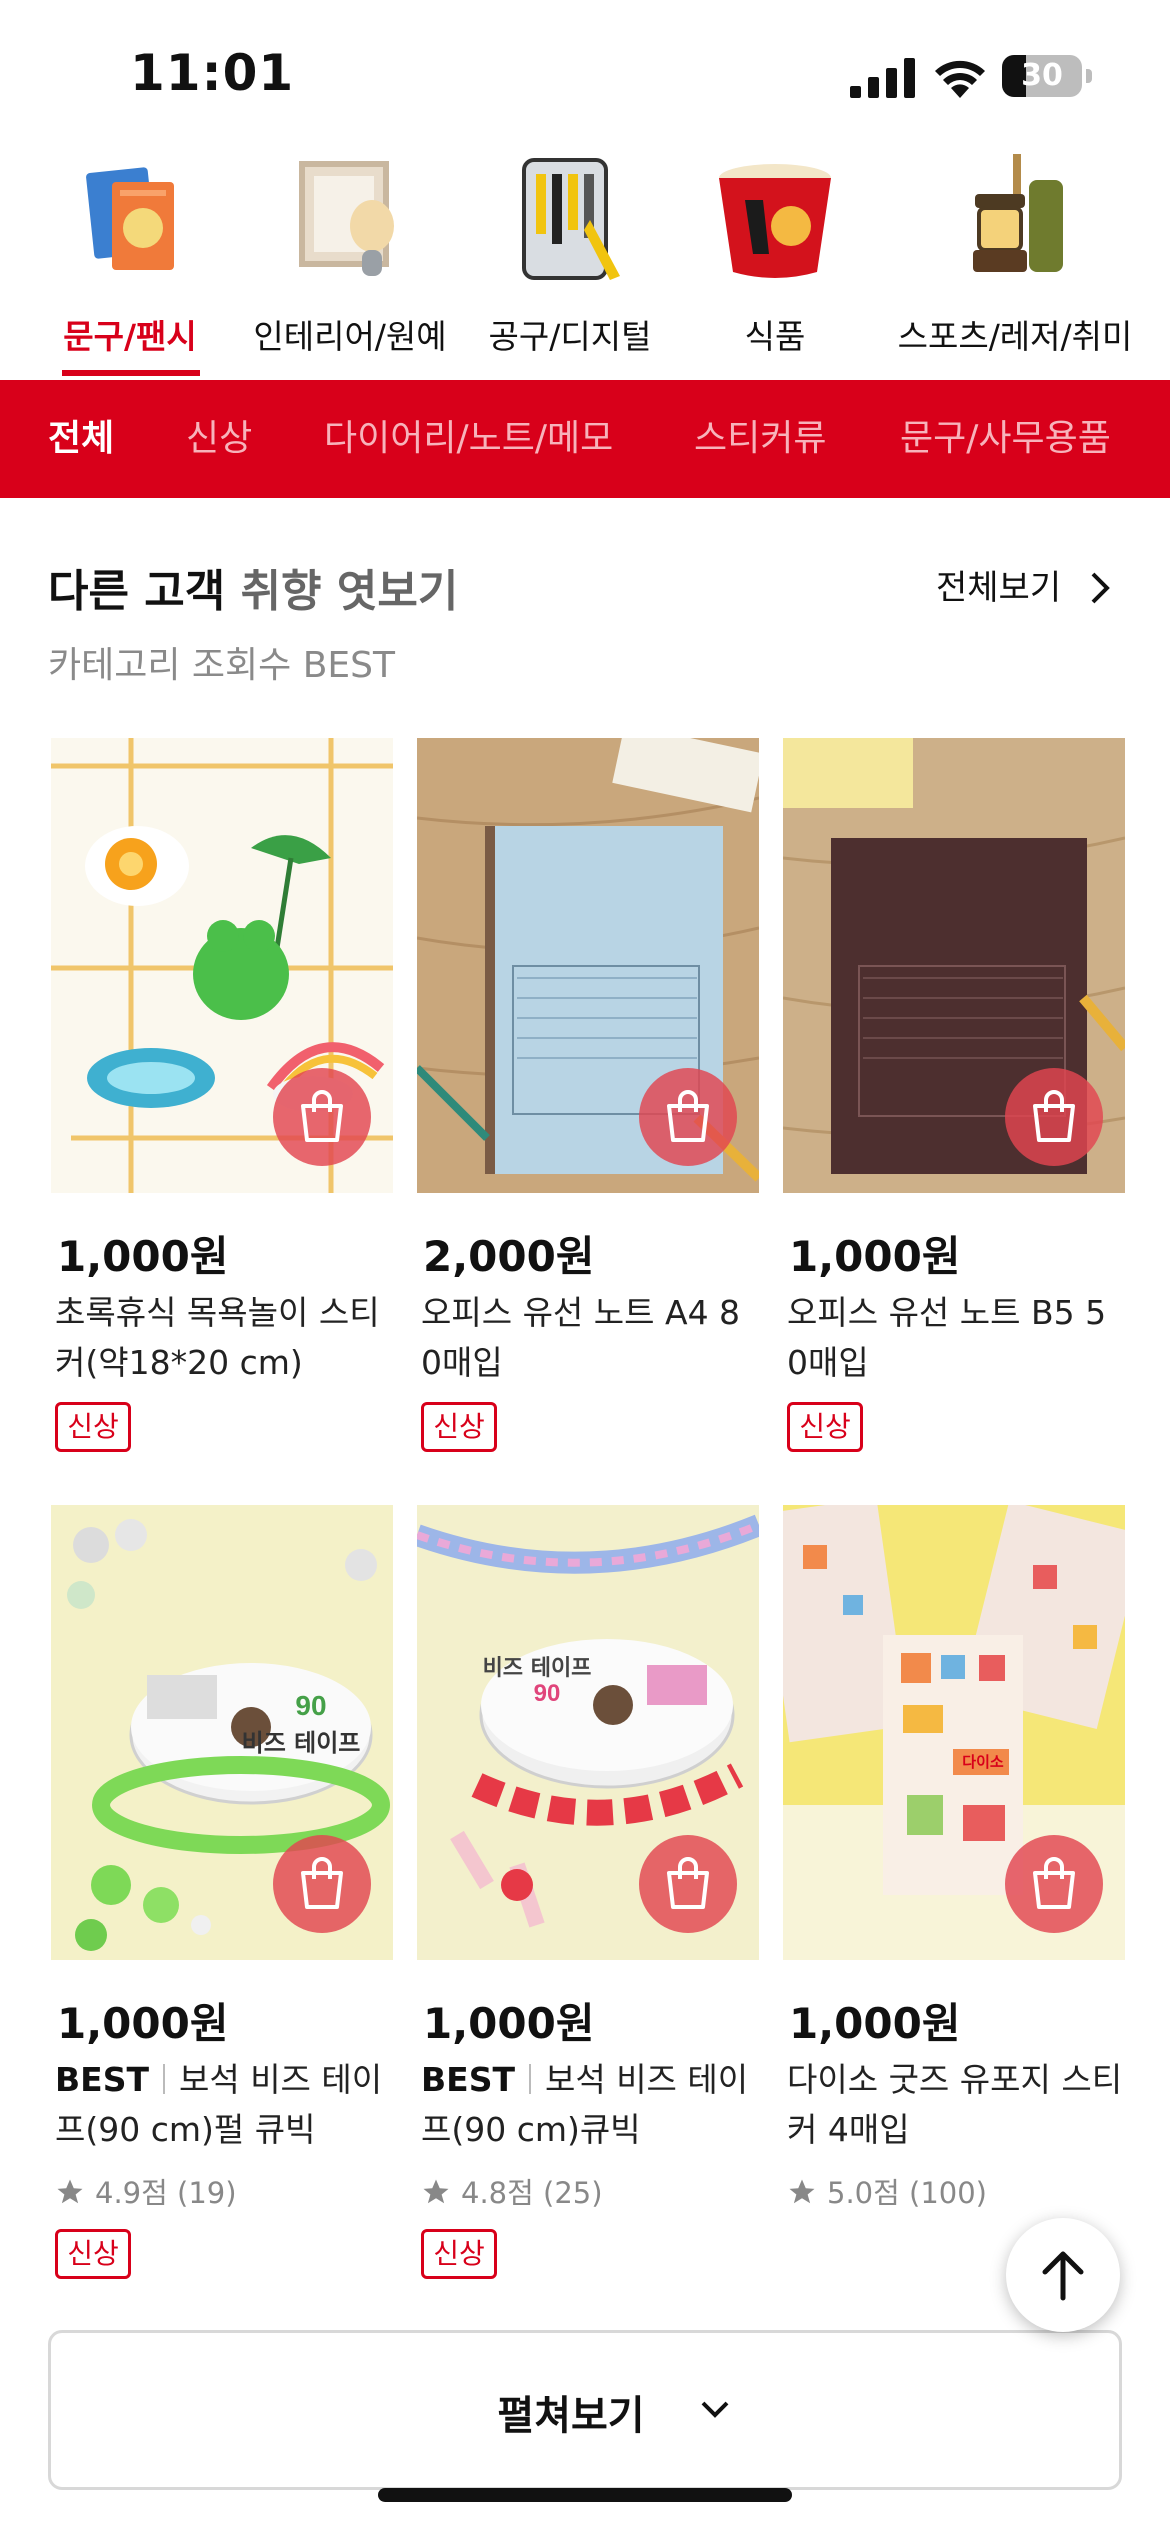 The image size is (1170, 2532). I want to click on product-rating: 4.9점 (19), so click(146, 2191).